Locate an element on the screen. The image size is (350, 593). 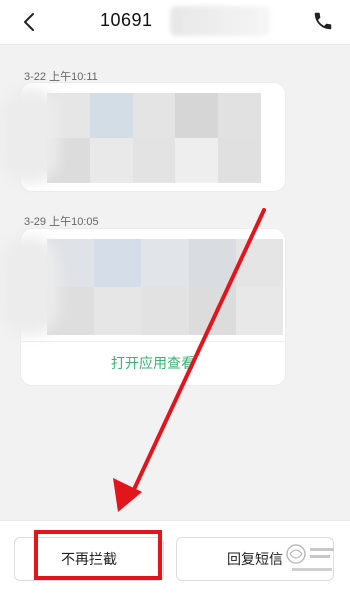
watermark-logo-icon is located at coordinates (310, 557).